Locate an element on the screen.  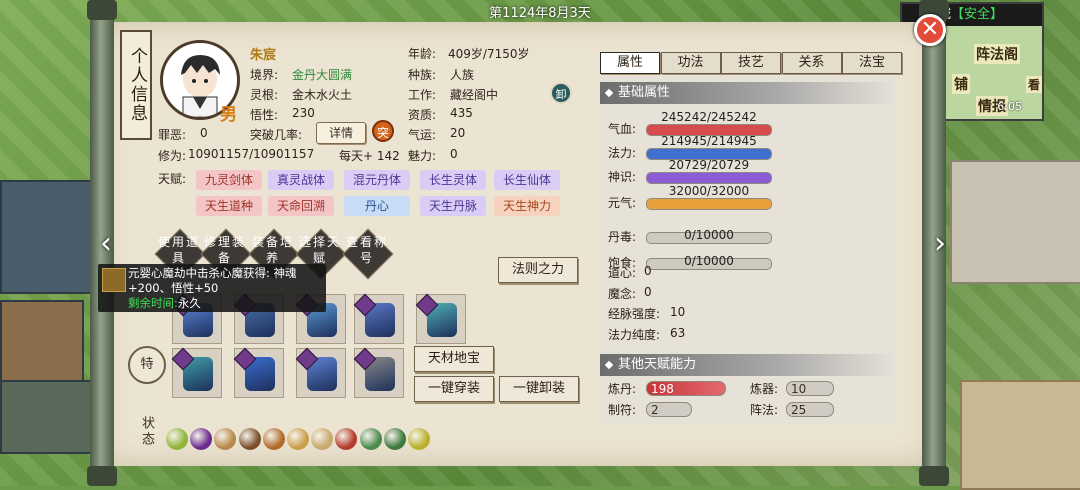
talent-label: 天赋: is located at coordinates (172, 179).